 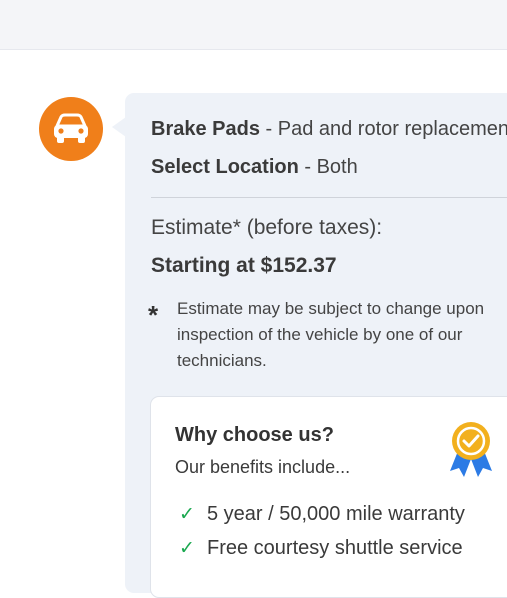 I want to click on location-label: Select Location, so click(x=225, y=167).